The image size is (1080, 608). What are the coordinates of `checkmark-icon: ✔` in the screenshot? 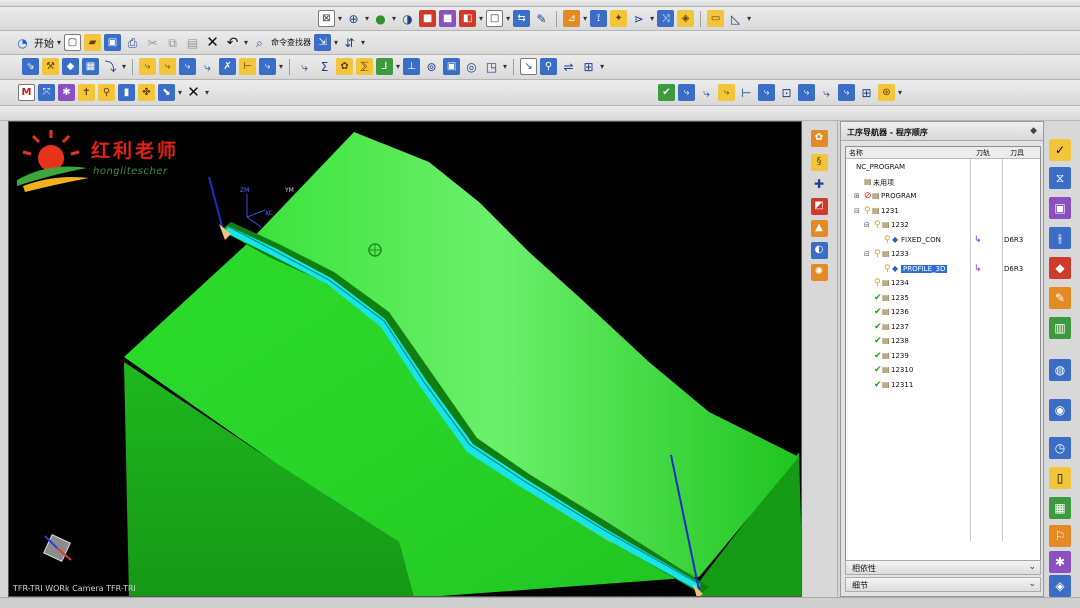 It's located at (666, 92).